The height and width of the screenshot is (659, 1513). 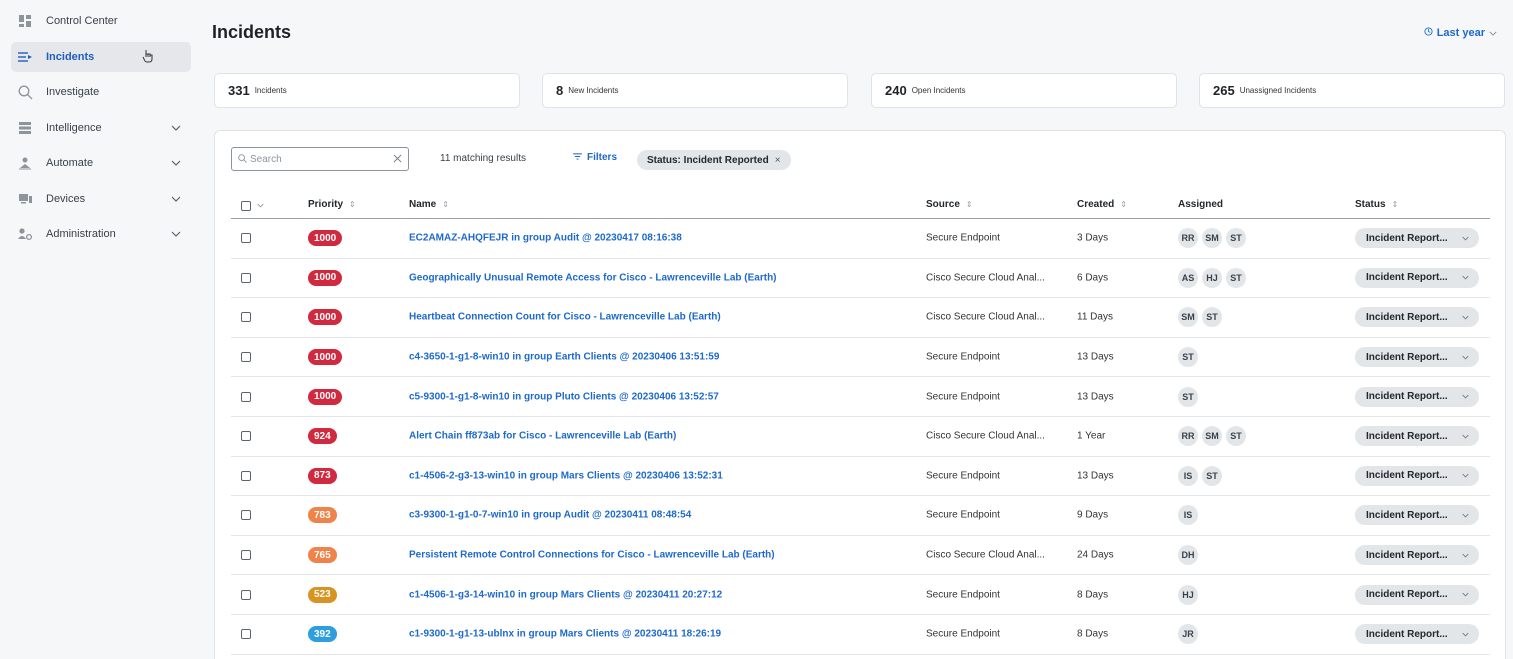 What do you see at coordinates (1188, 277) in the screenshot?
I see `avatar: AS` at bounding box center [1188, 277].